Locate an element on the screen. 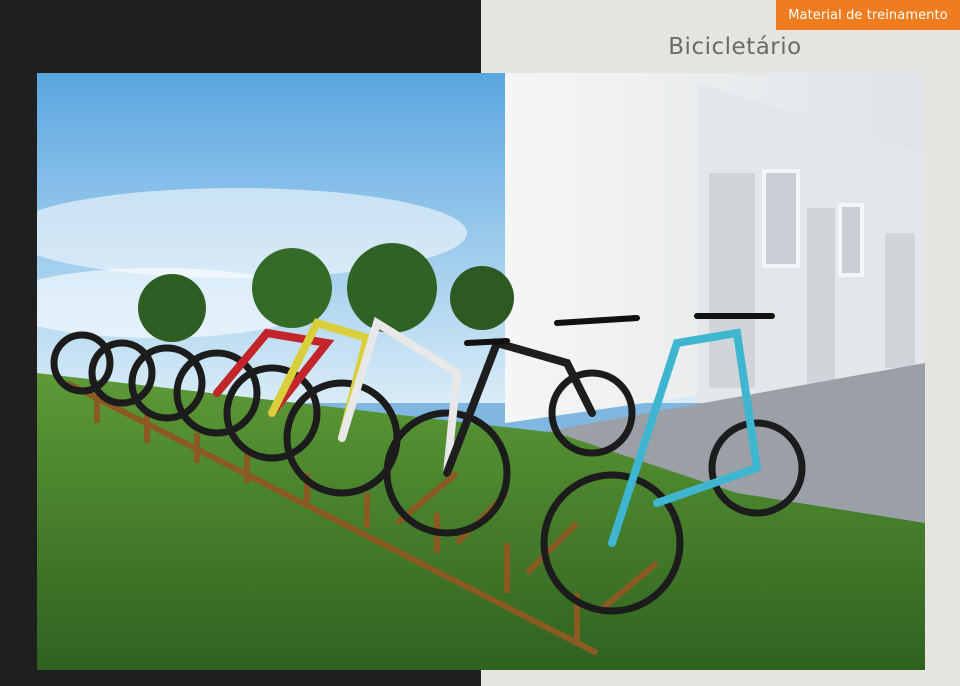 This screenshot has width=960, height=686. page-title: Bicicletário is located at coordinates (735, 47).